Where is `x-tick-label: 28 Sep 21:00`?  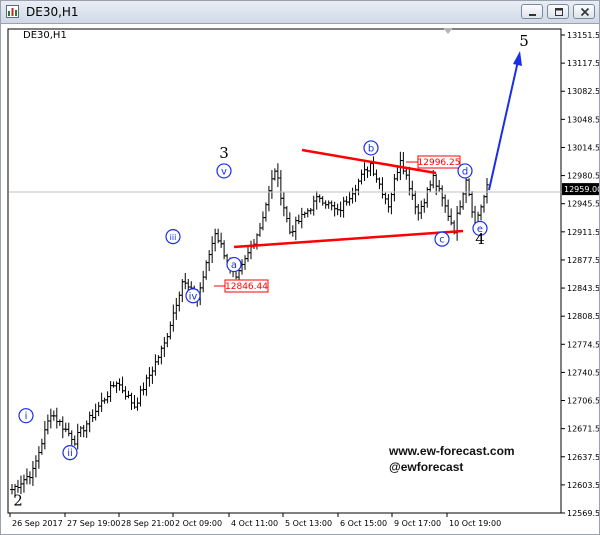 x-tick-label: 28 Sep 21:00 is located at coordinates (147, 523).